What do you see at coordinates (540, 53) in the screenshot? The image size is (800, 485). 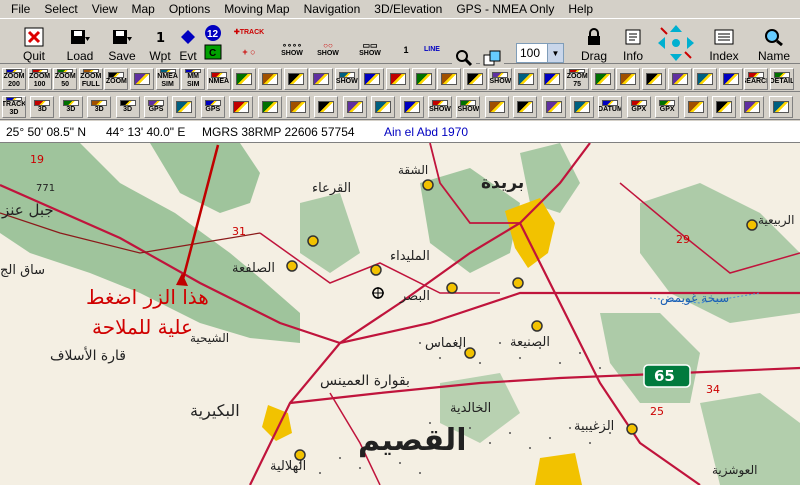 I see `zoom-select: 100 ▼` at bounding box center [540, 53].